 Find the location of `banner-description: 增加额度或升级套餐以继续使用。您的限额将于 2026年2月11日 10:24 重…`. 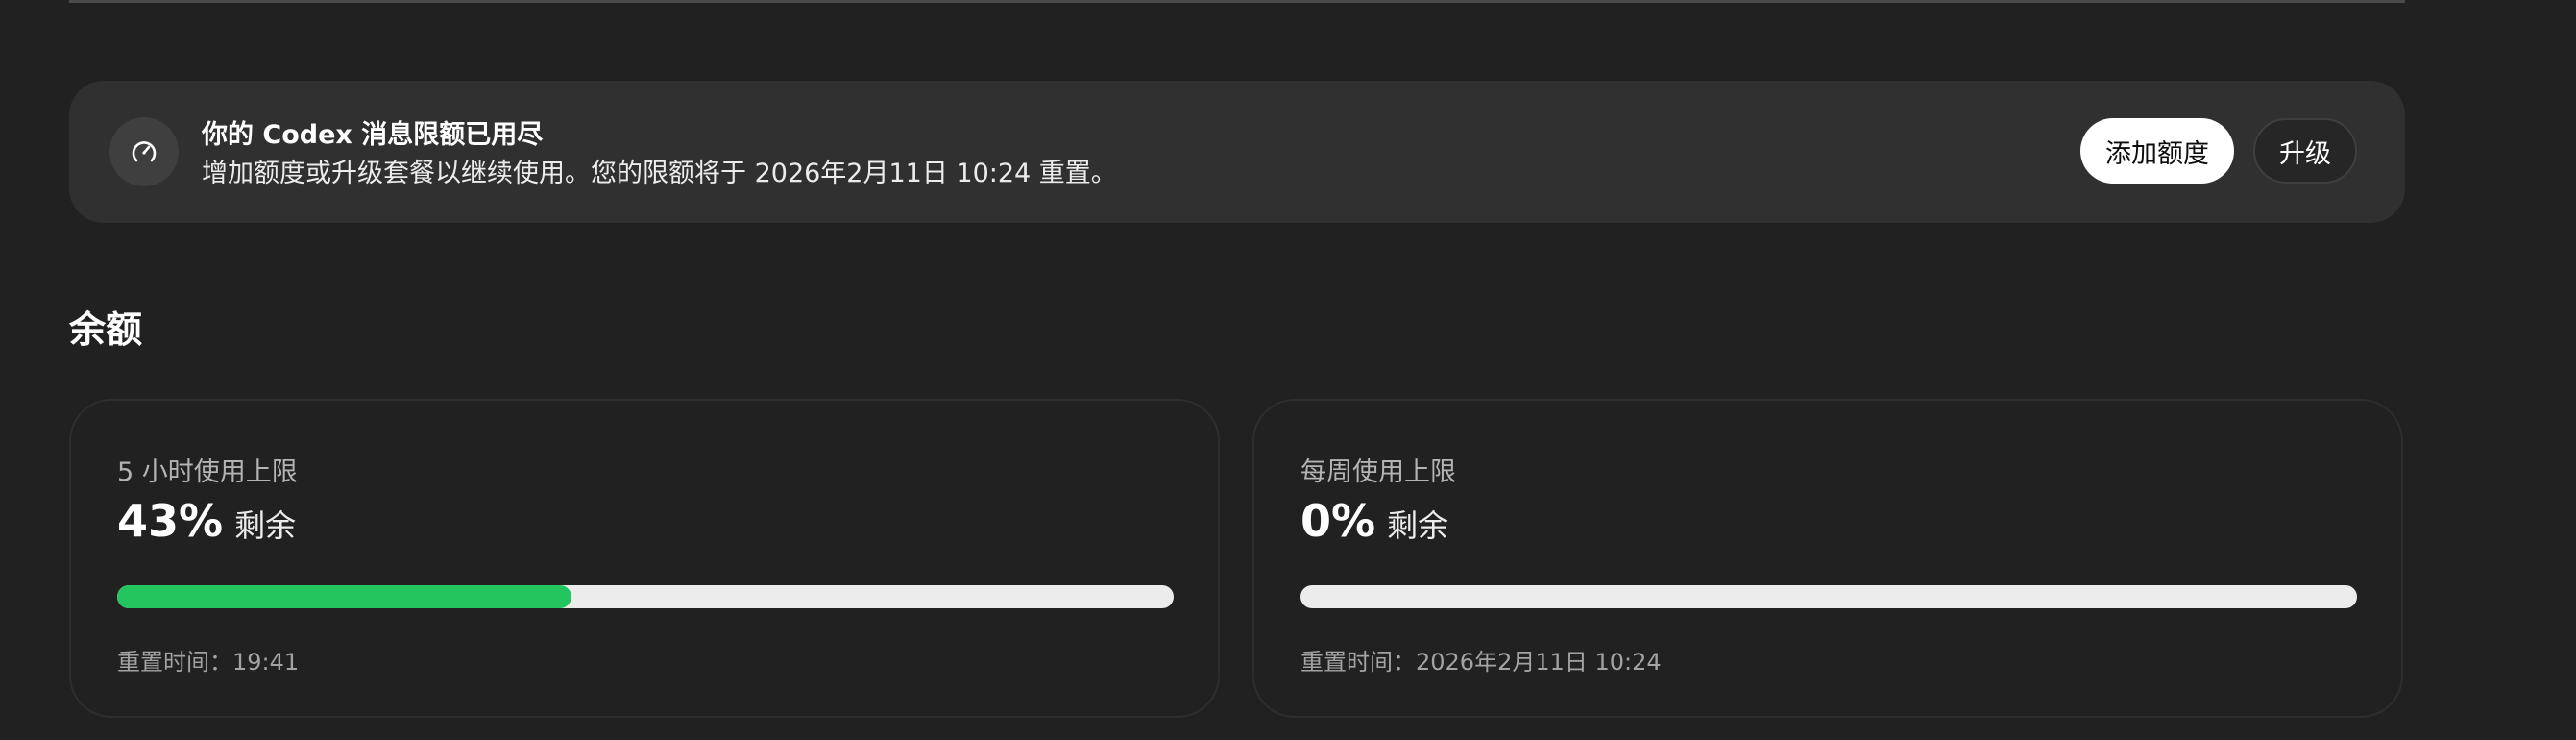

banner-description: 增加额度或升级套餐以继续使用。您的限额将于 2026年2月11日 10:24 重… is located at coordinates (659, 173).